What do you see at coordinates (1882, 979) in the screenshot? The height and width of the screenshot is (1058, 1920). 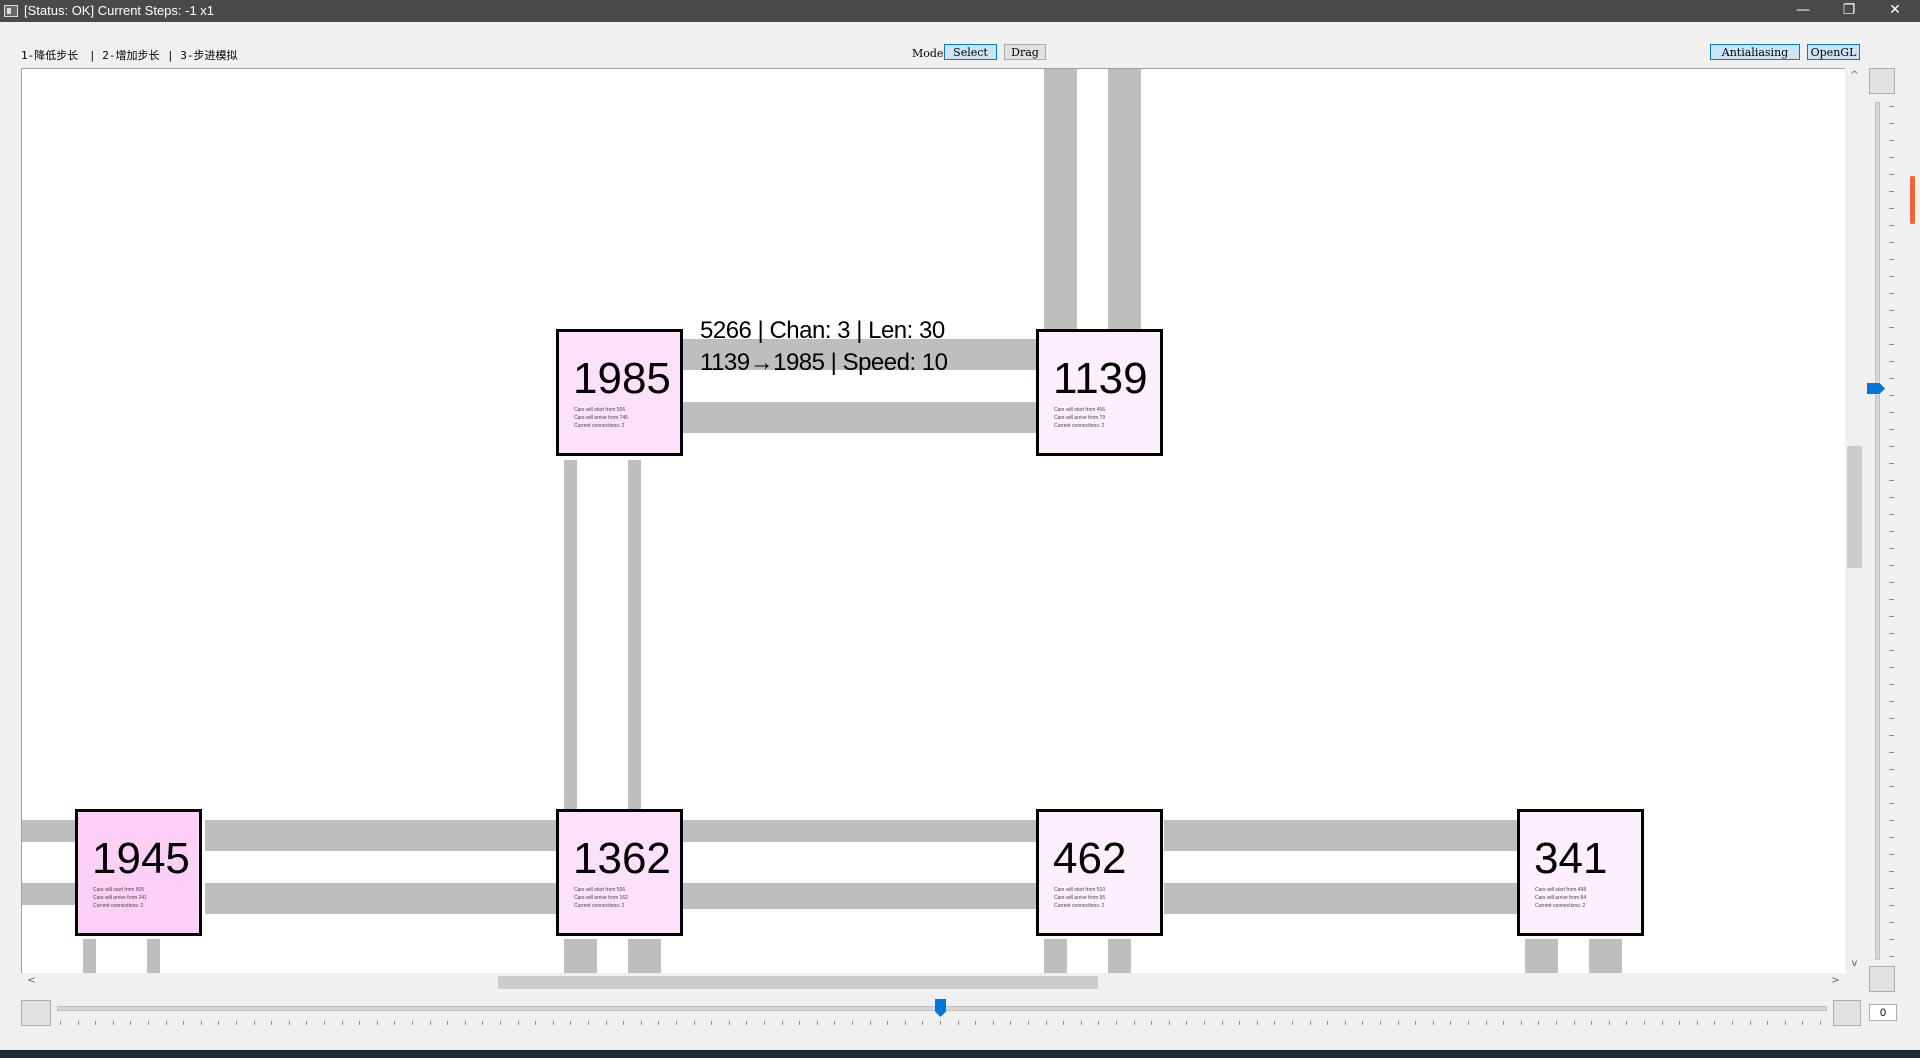 I see `zoom-out-button` at bounding box center [1882, 979].